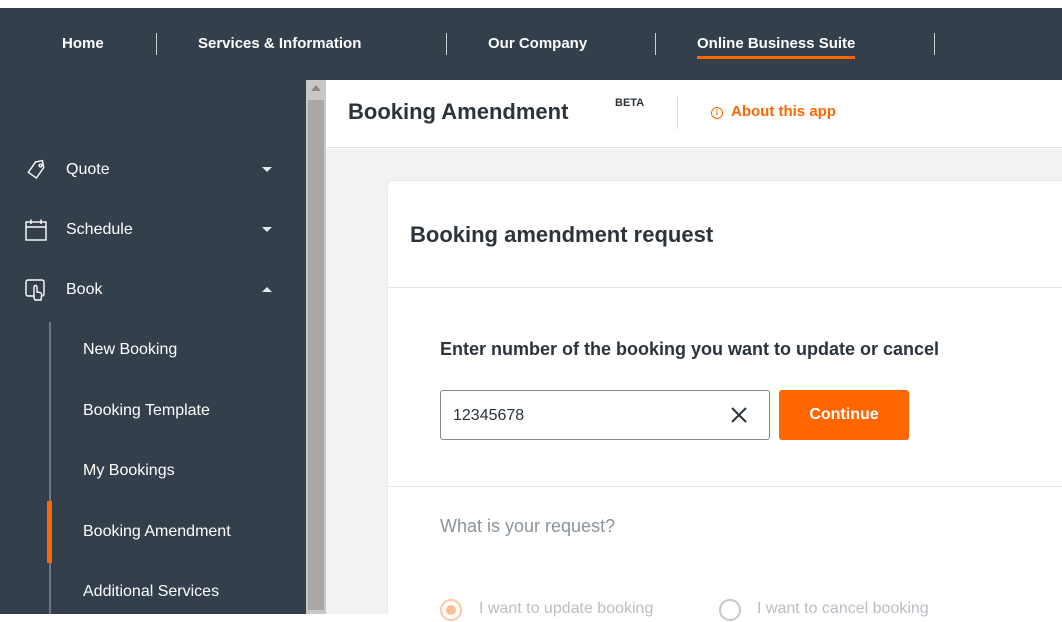 The height and width of the screenshot is (622, 1062). I want to click on calendar-icon, so click(36, 230).